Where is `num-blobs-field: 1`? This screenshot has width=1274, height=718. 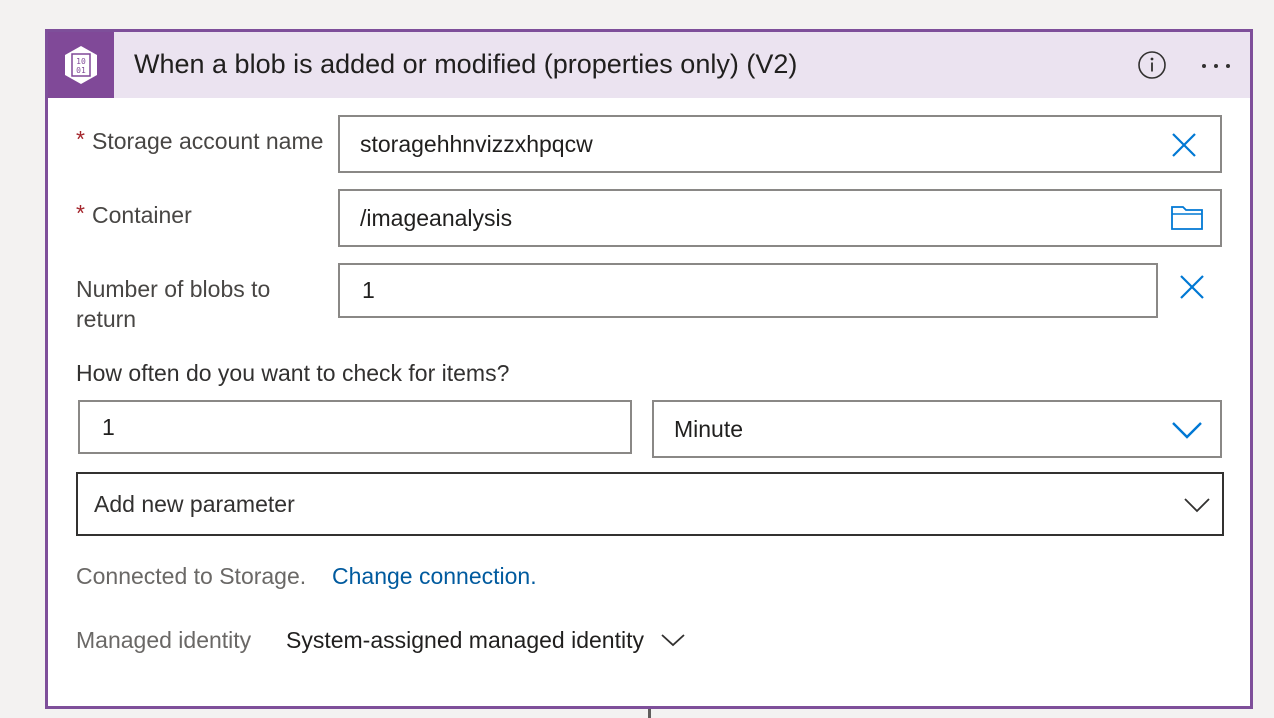 num-blobs-field: 1 is located at coordinates (748, 290).